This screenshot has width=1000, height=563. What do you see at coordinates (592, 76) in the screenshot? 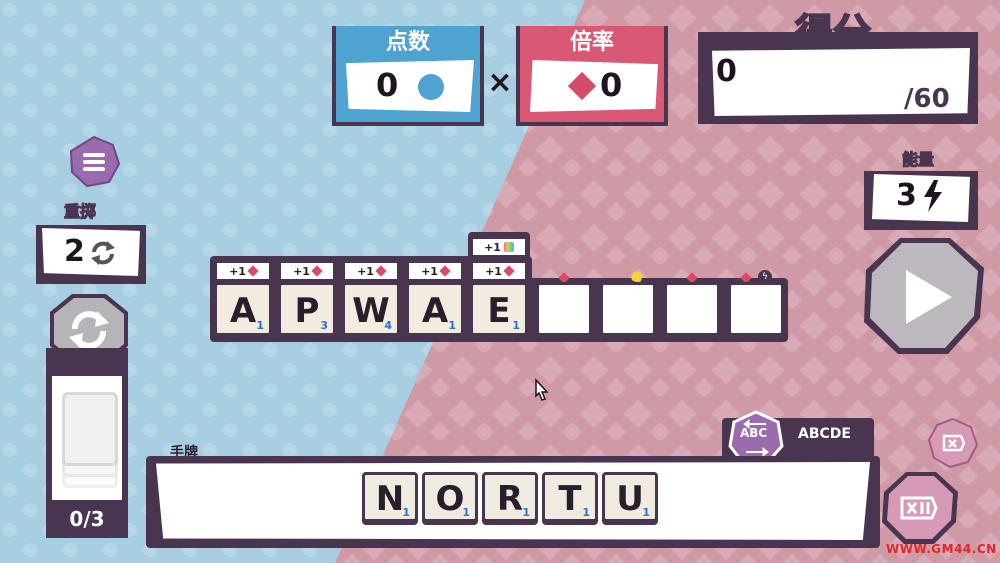
I see `multiplier-panel: 倍率 0` at bounding box center [592, 76].